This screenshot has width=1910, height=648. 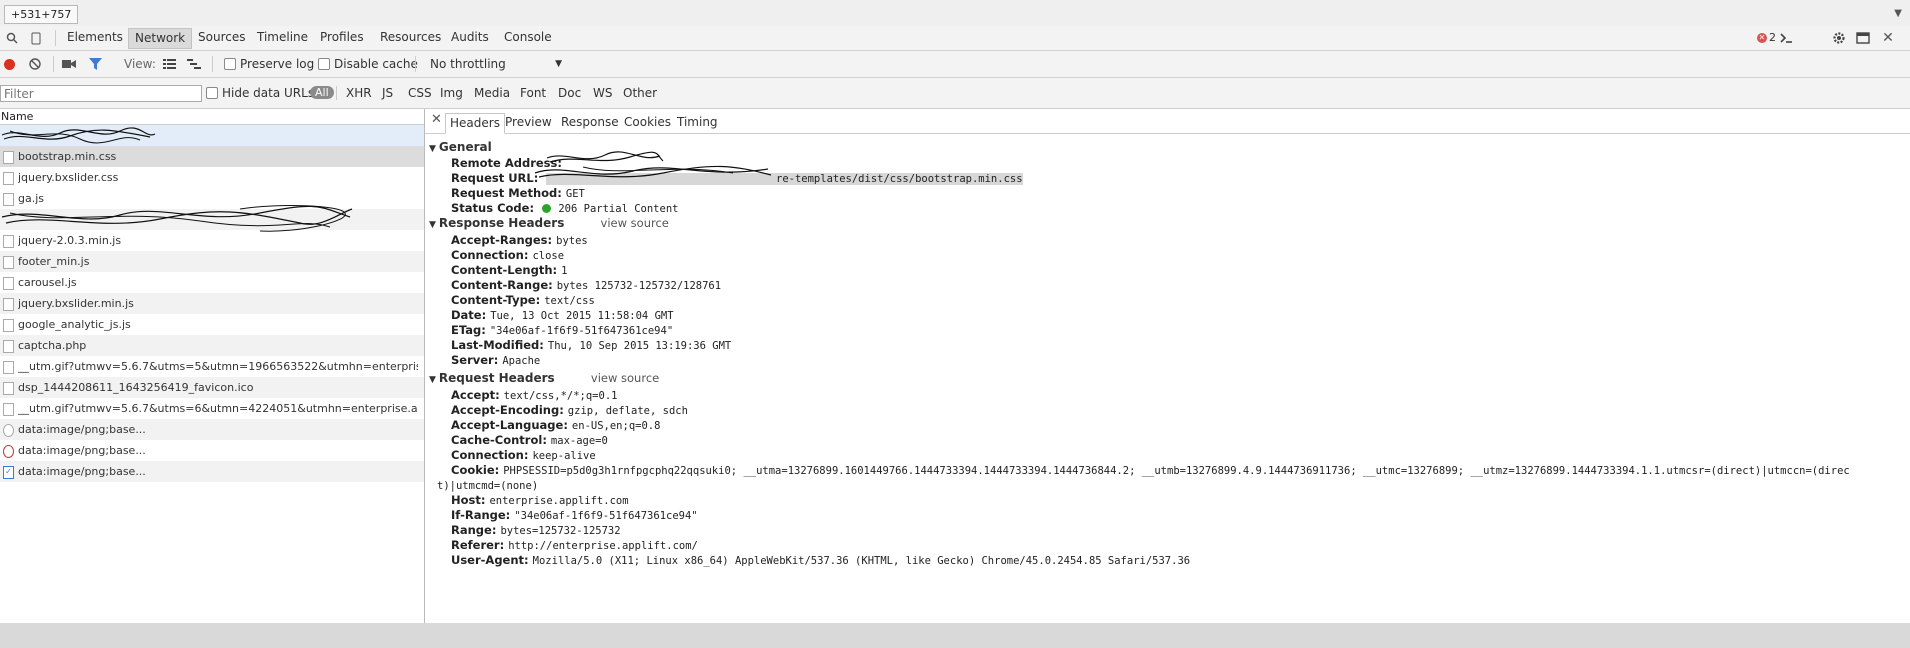 What do you see at coordinates (590, 122) in the screenshot?
I see `tab-response: Response` at bounding box center [590, 122].